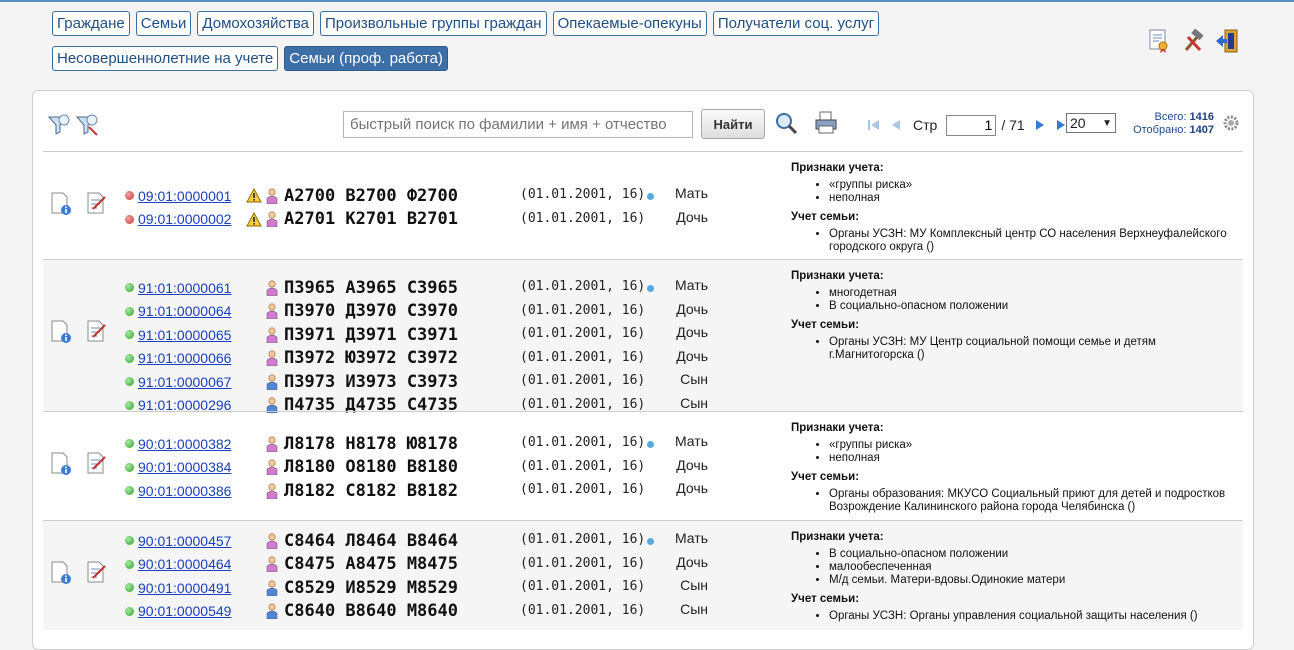 The height and width of the screenshot is (650, 1294). Describe the element at coordinates (1227, 41) in the screenshot. I see `exit-icon` at that location.